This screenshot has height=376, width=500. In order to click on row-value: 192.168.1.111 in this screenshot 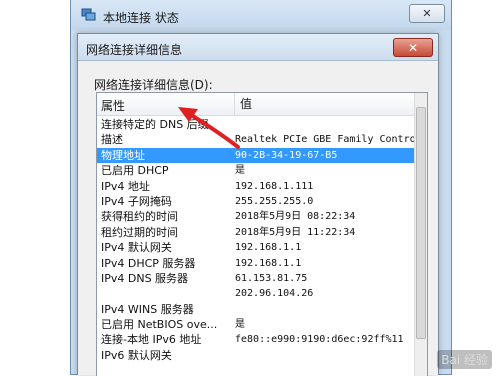, I will do `click(274, 186)`.